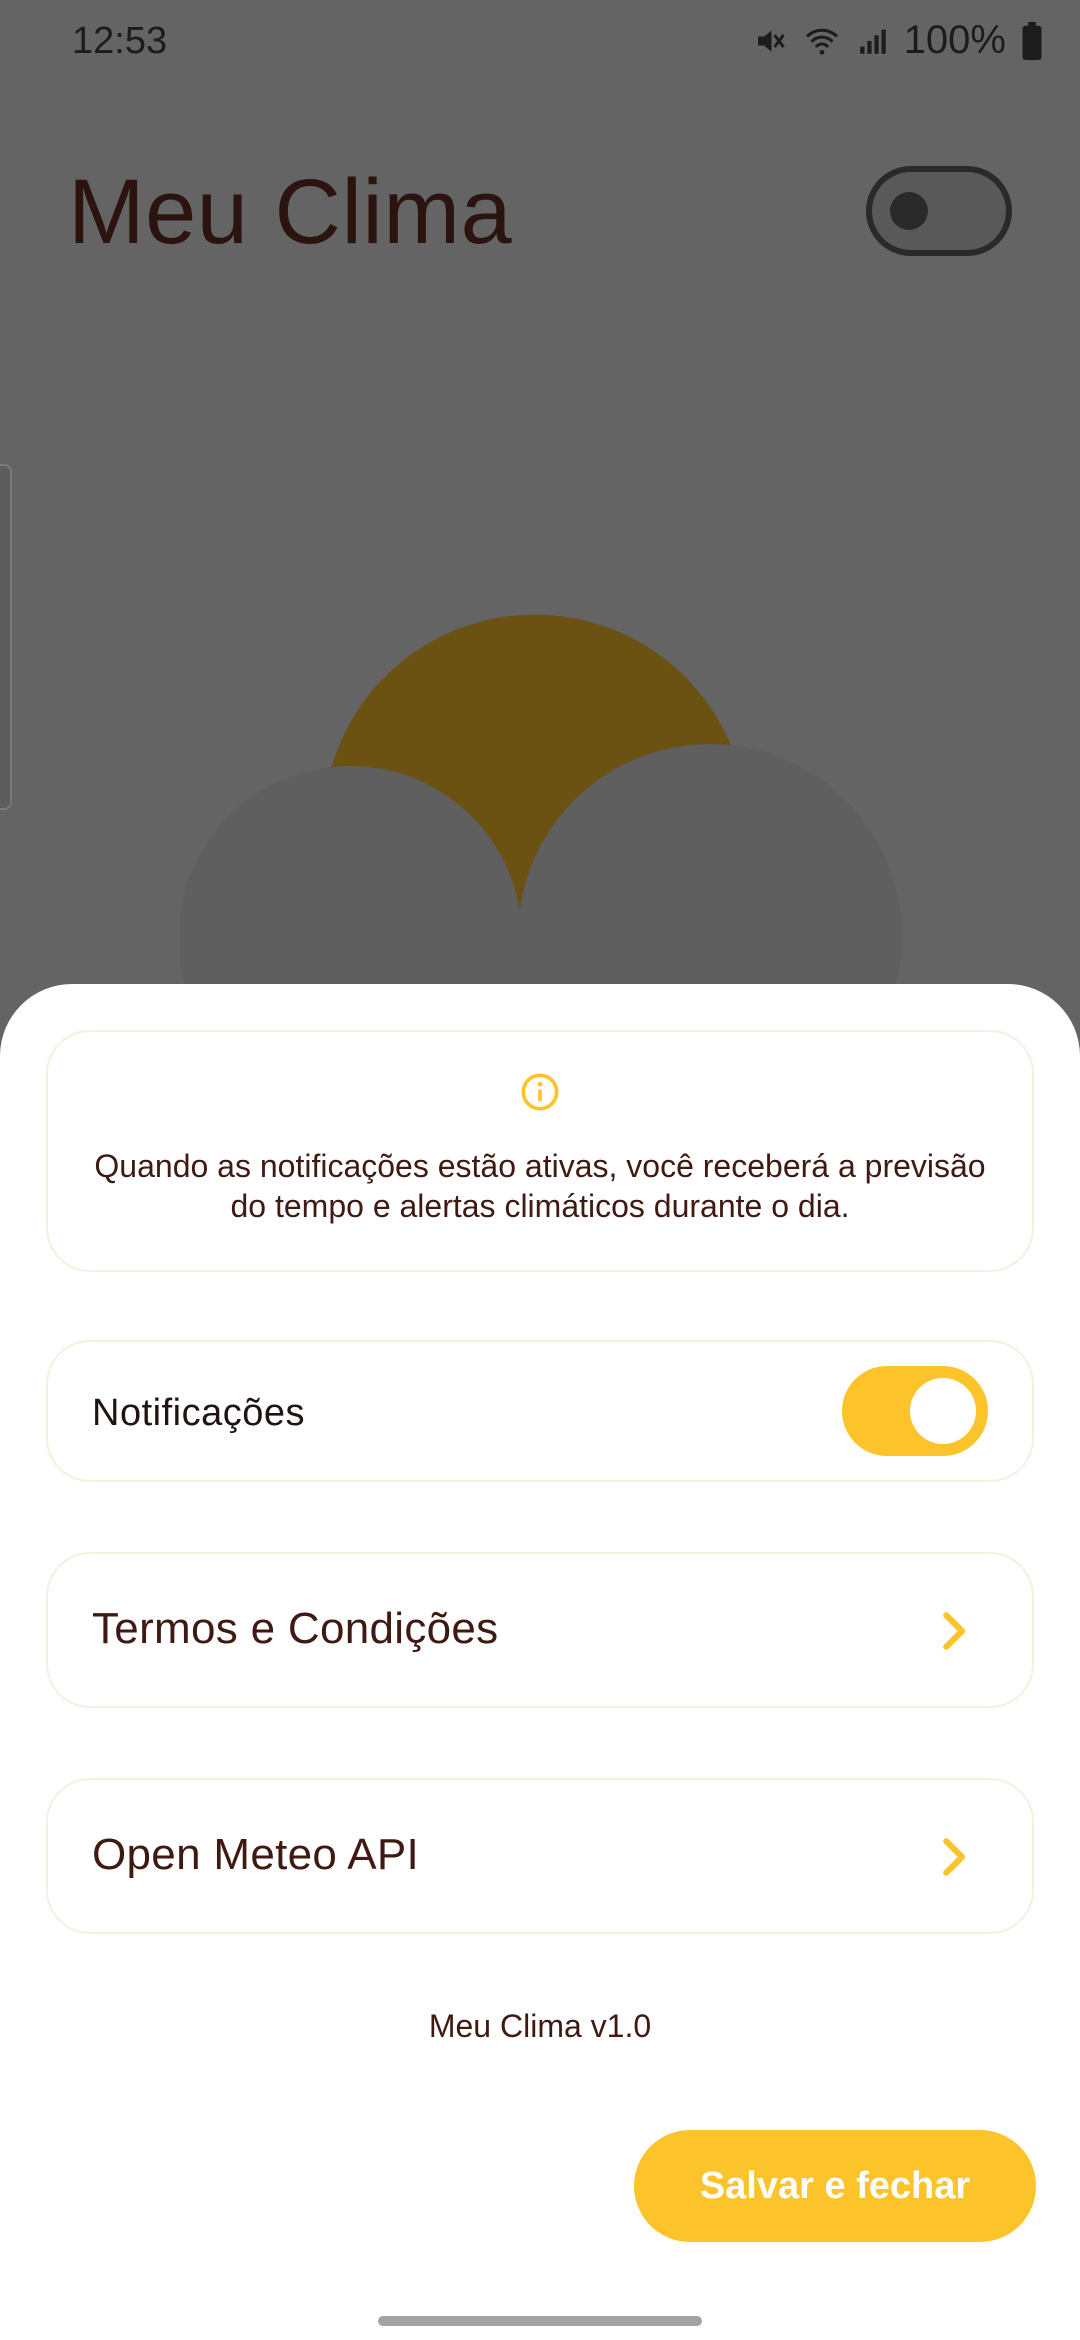 This screenshot has height=2340, width=1080. Describe the element at coordinates (943, 1411) in the screenshot. I see `switch-knob` at that location.